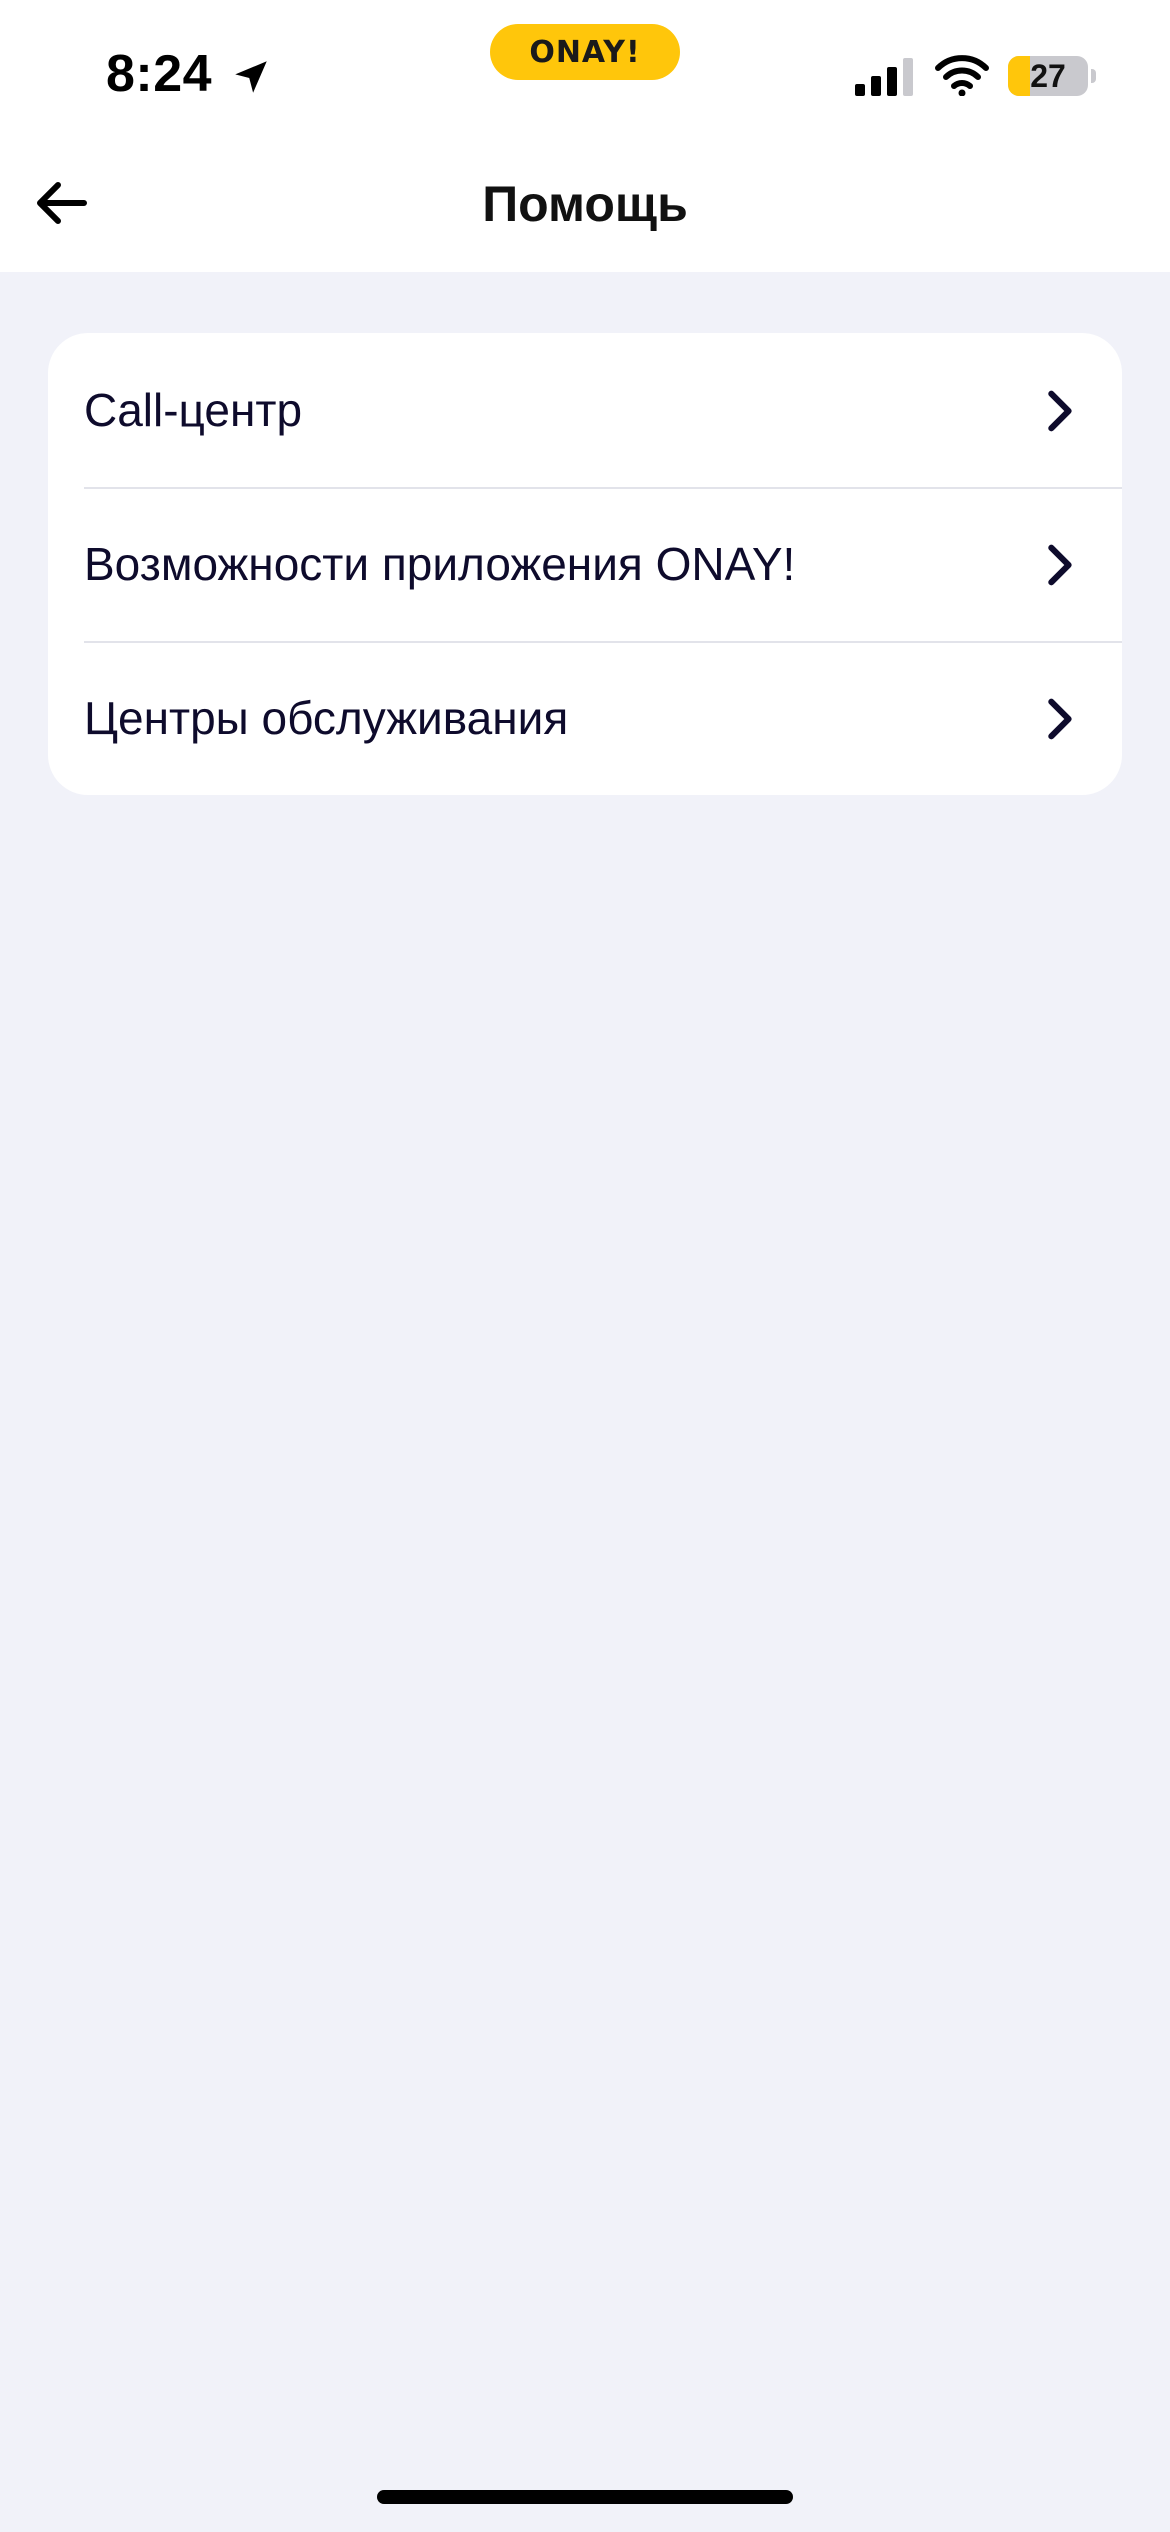 The width and height of the screenshot is (1170, 2532). I want to click on location-arrow-icon, so click(251, 77).